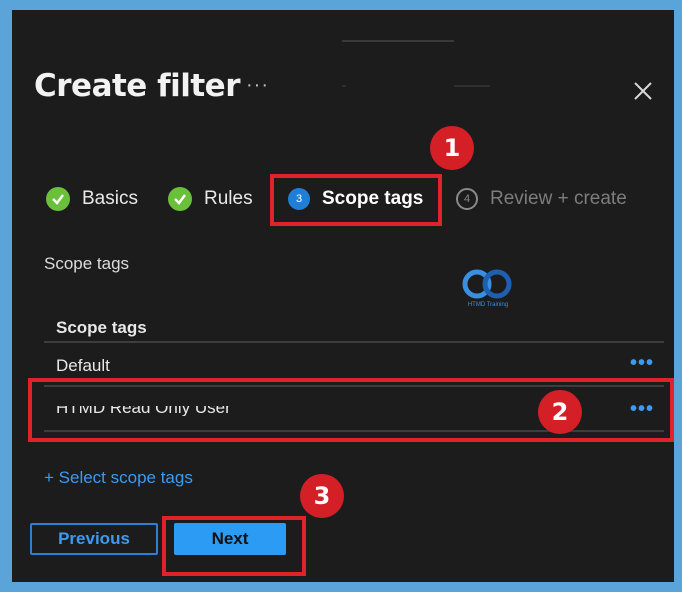  I want to click on table-row-default: Default, so click(83, 365).